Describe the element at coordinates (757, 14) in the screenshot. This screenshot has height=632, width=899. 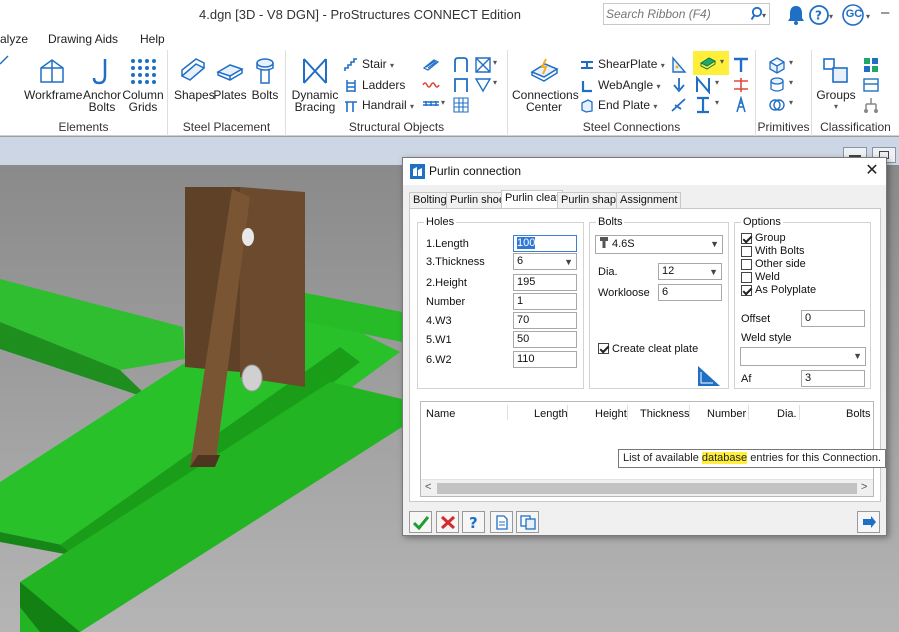
I see `search-icon: ▾` at that location.